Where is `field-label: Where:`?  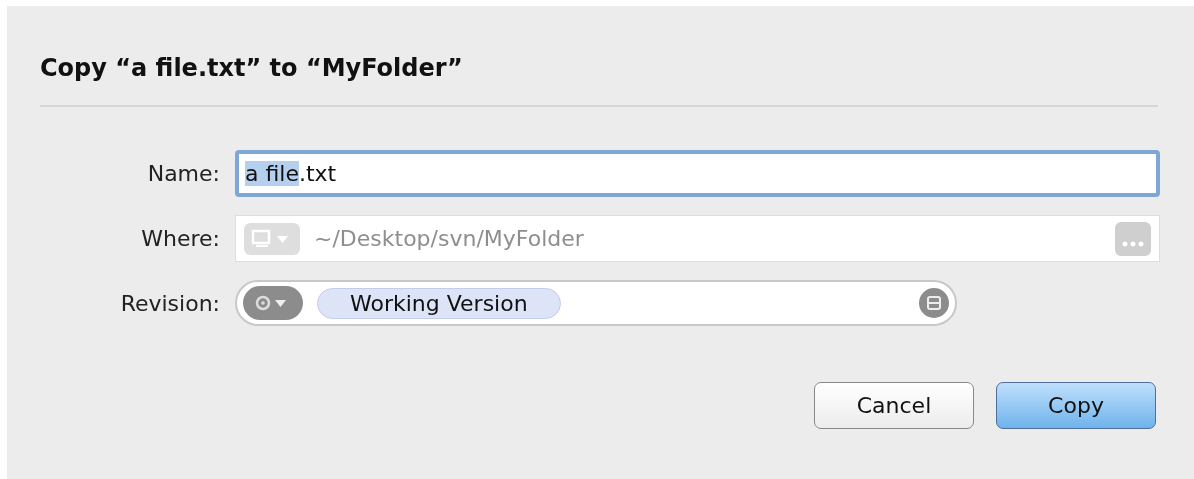 field-label: Where: is located at coordinates (180, 238).